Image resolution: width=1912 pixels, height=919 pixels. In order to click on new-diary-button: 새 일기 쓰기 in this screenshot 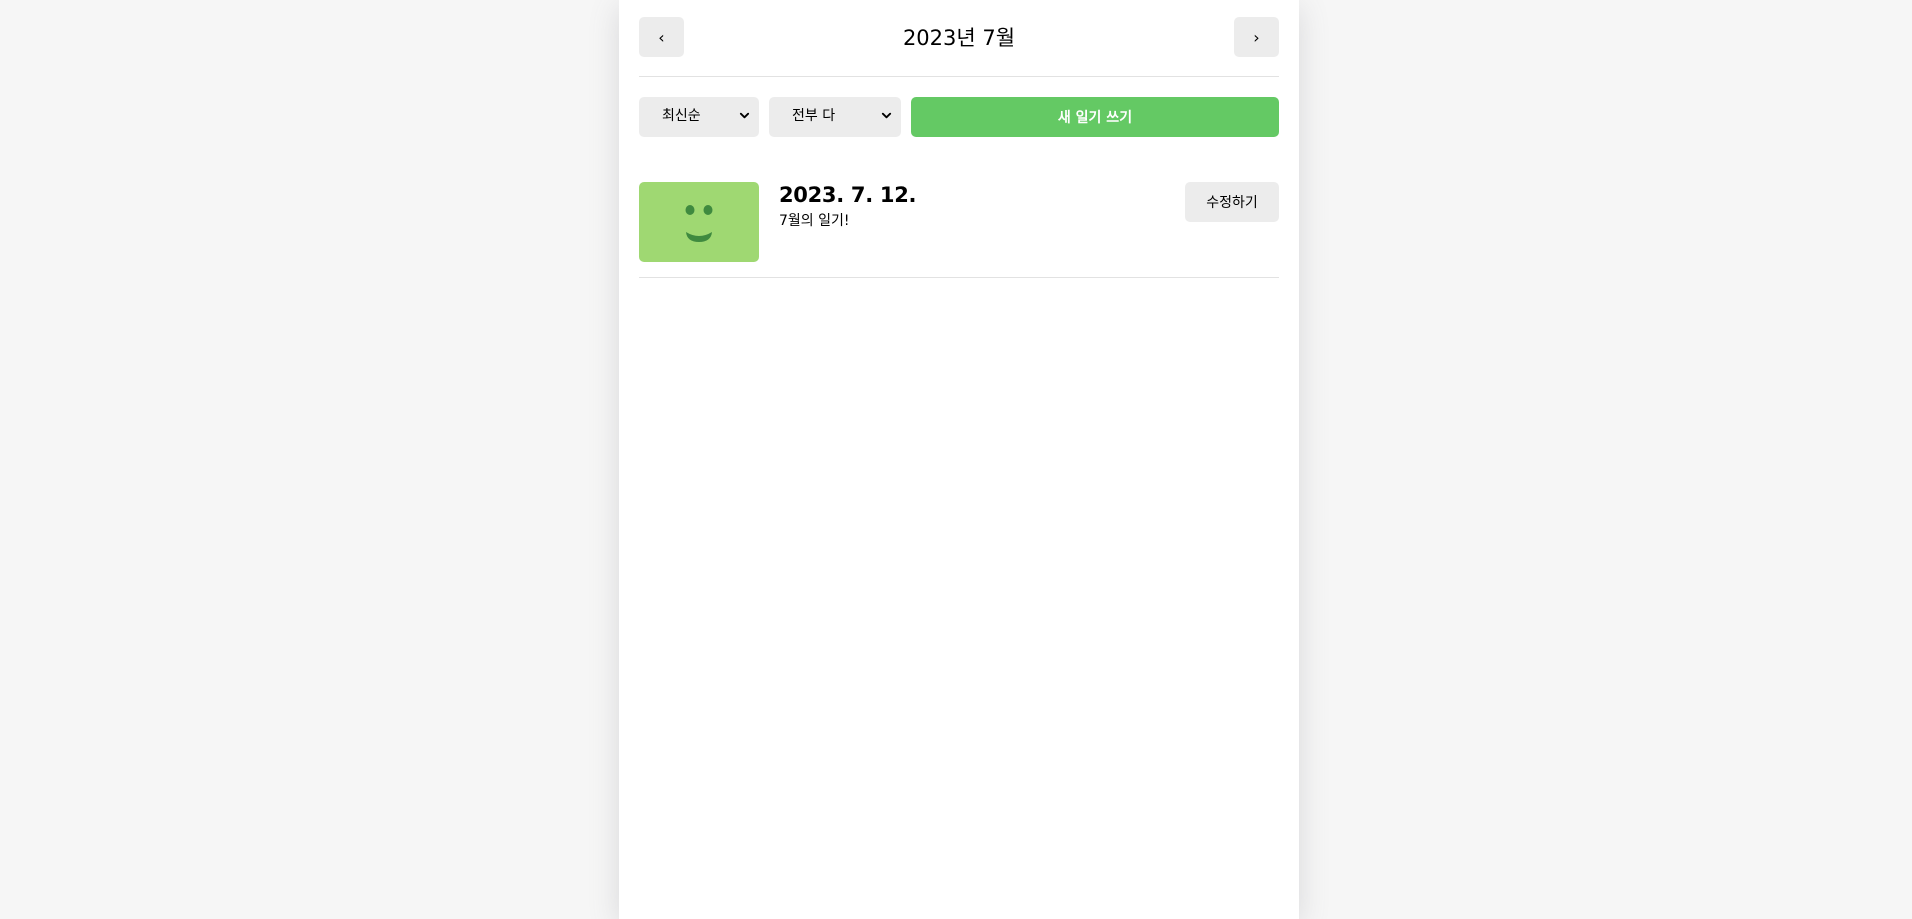, I will do `click(1095, 117)`.